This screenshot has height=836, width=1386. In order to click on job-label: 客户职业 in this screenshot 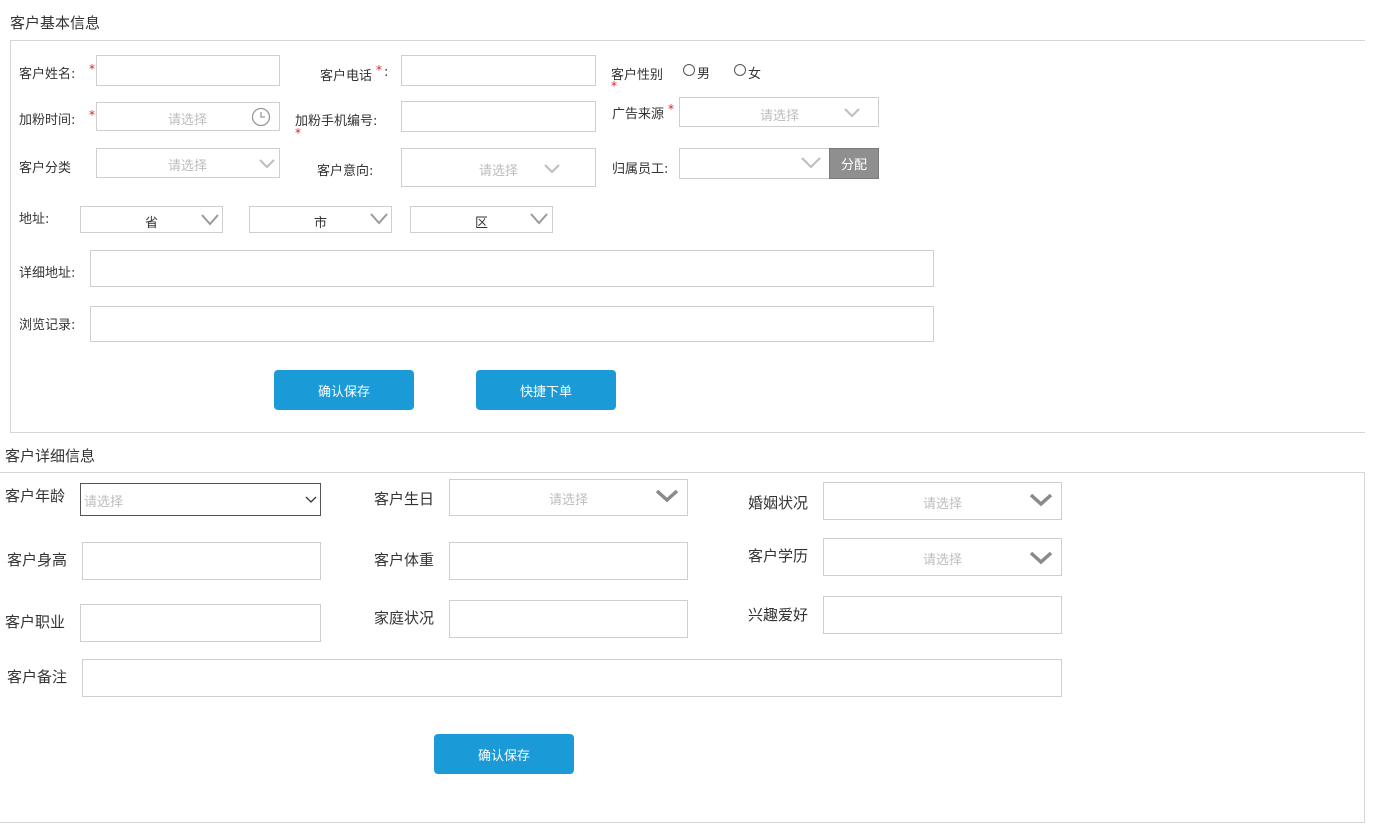, I will do `click(35, 622)`.